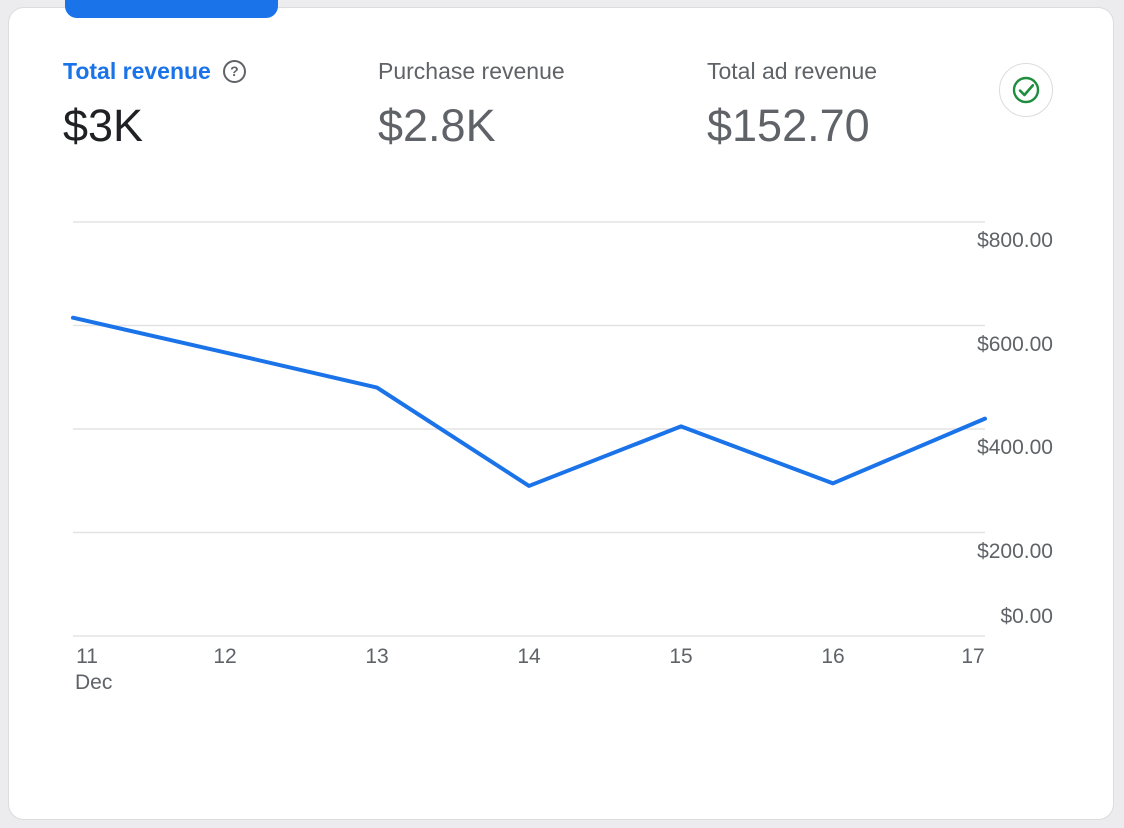 The width and height of the screenshot is (1124, 828). I want to click on x-axis-tick-label: 16, so click(833, 656).